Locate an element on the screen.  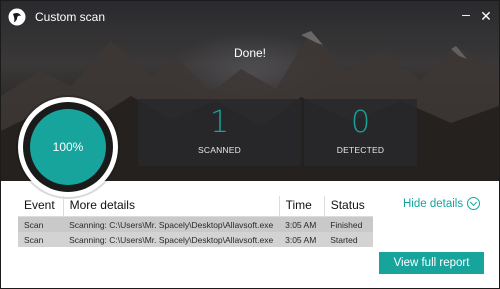
detected-stat-box: 0 DETECTED is located at coordinates (360, 132).